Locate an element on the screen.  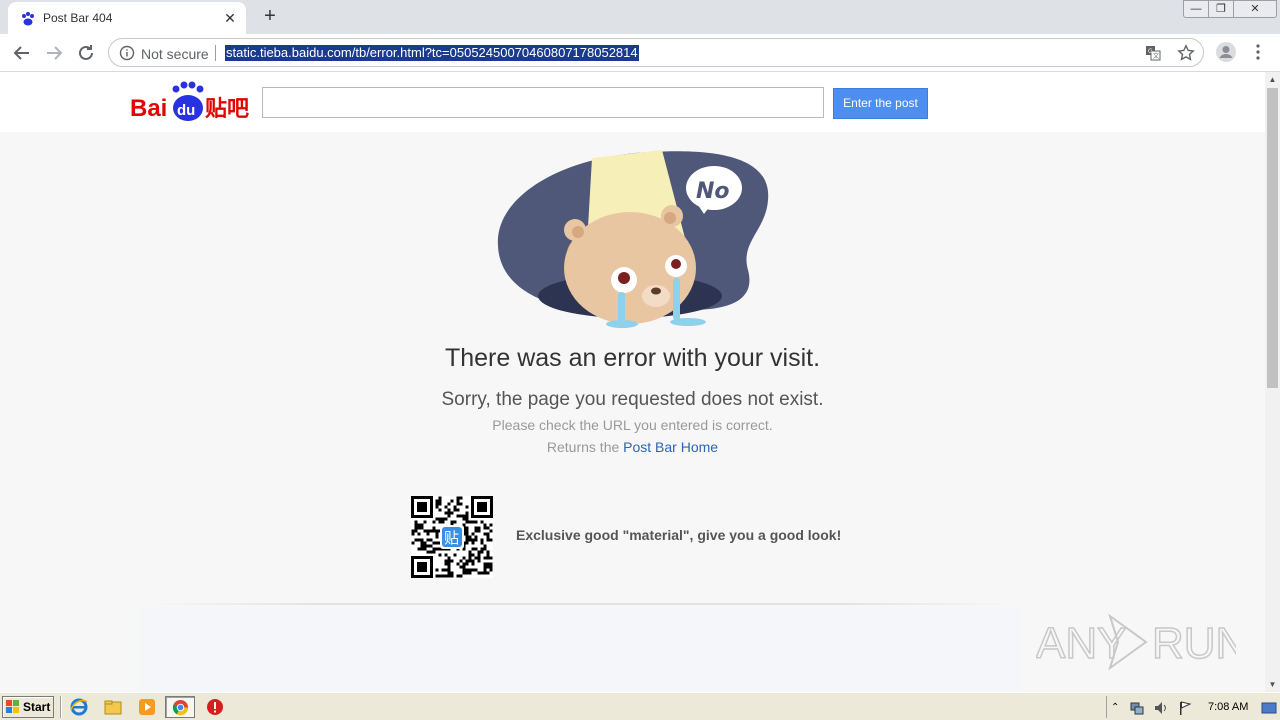
scroll-up-arrow-icon: ▲ is located at coordinates (1272, 79).